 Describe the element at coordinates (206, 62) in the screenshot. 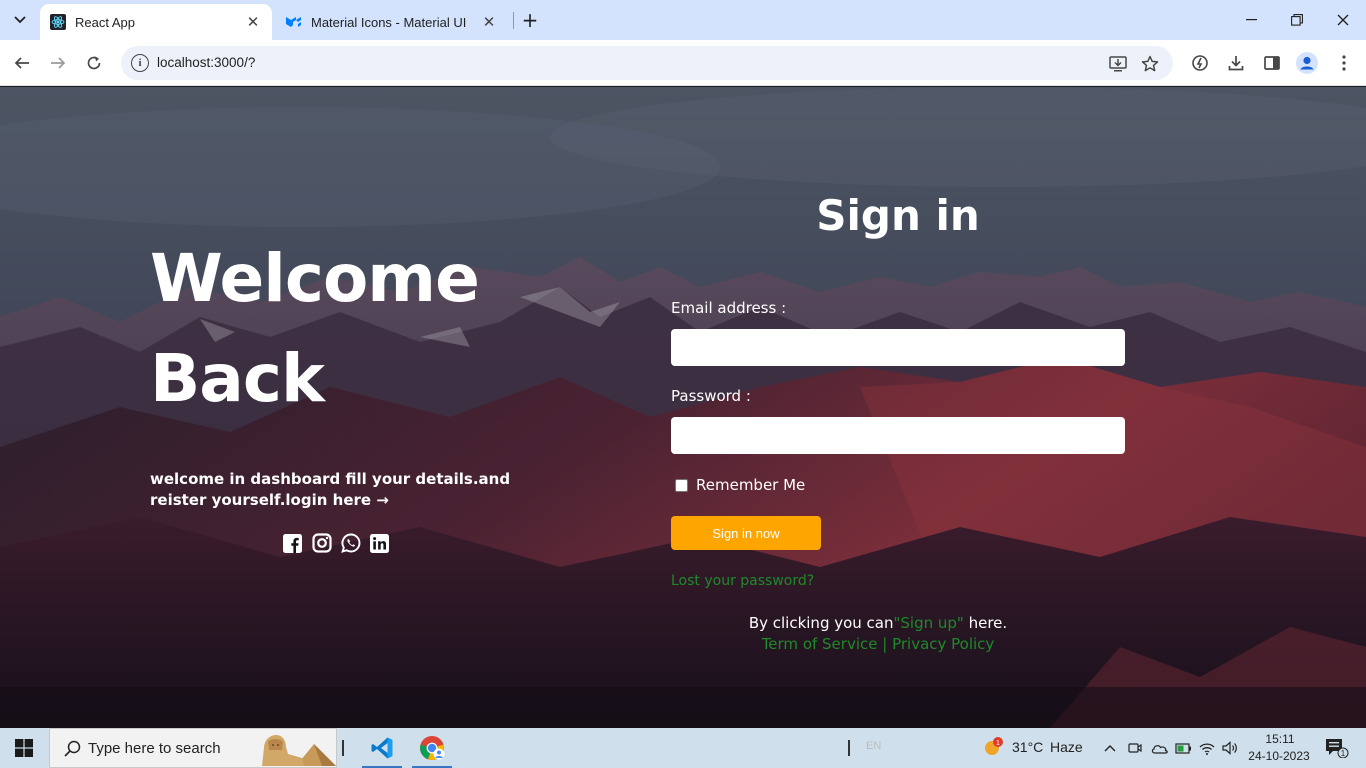

I see `url-text: localhost:3000/?` at that location.